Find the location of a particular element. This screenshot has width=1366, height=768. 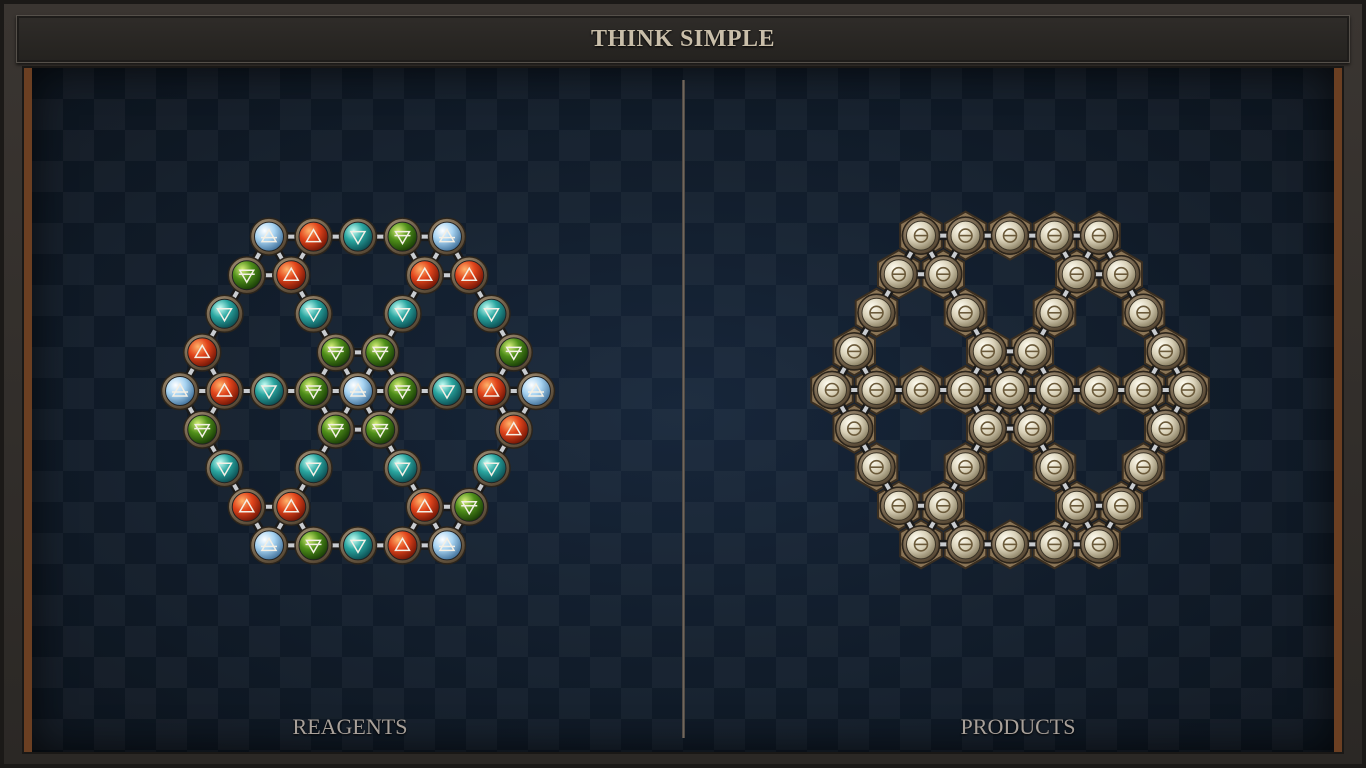

reagents-molecule is located at coordinates (358, 391).